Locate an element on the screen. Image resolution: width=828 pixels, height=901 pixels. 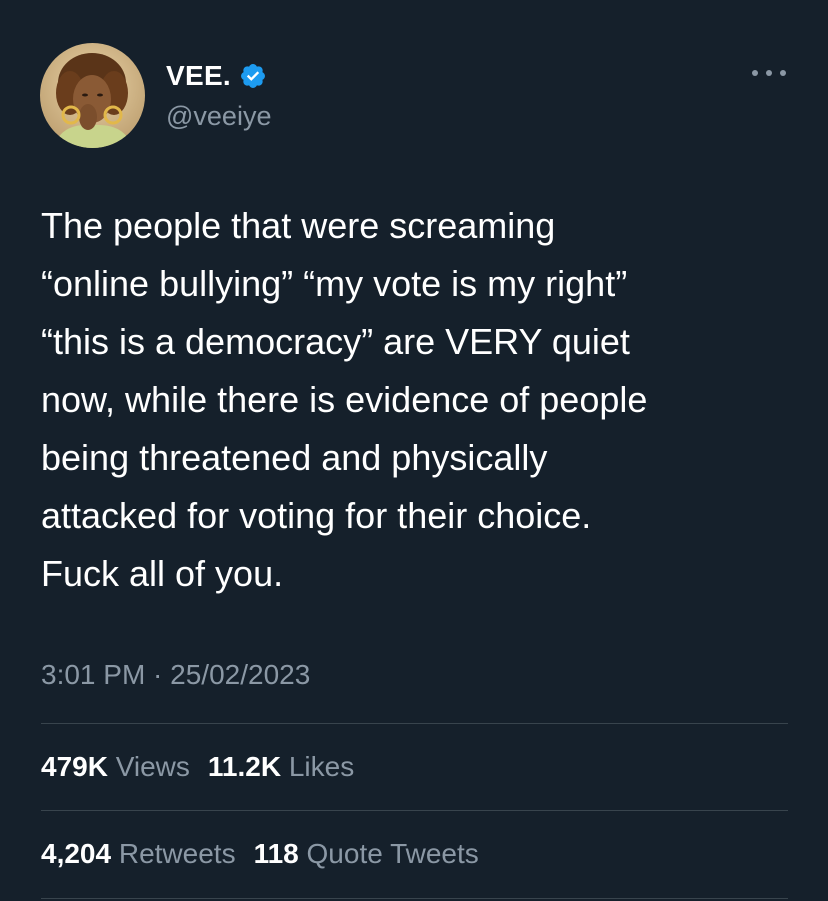
author-name-row: VEE. is located at coordinates (216, 76).